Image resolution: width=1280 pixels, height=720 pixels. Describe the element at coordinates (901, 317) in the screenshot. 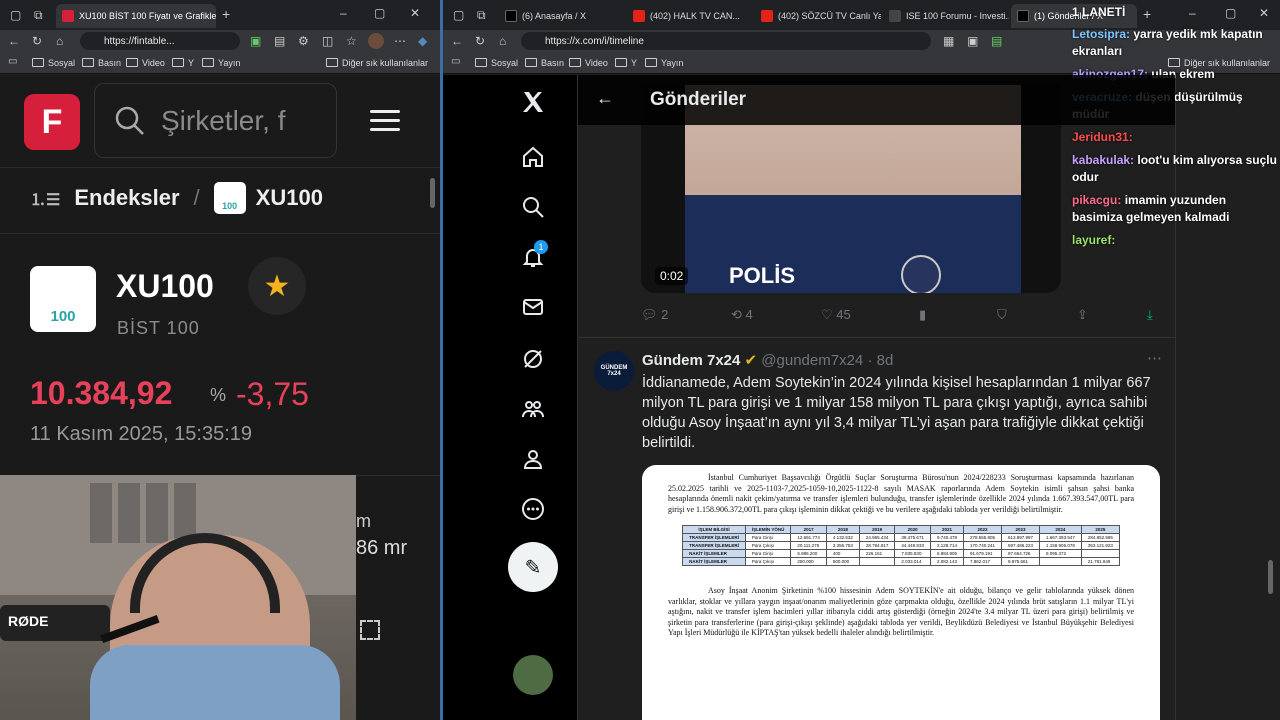

I see `tweet-actions: 💬︎ 2 ⟲ 4 ♡ 45 ▮ ⛉ ⇪ ⤓` at that location.